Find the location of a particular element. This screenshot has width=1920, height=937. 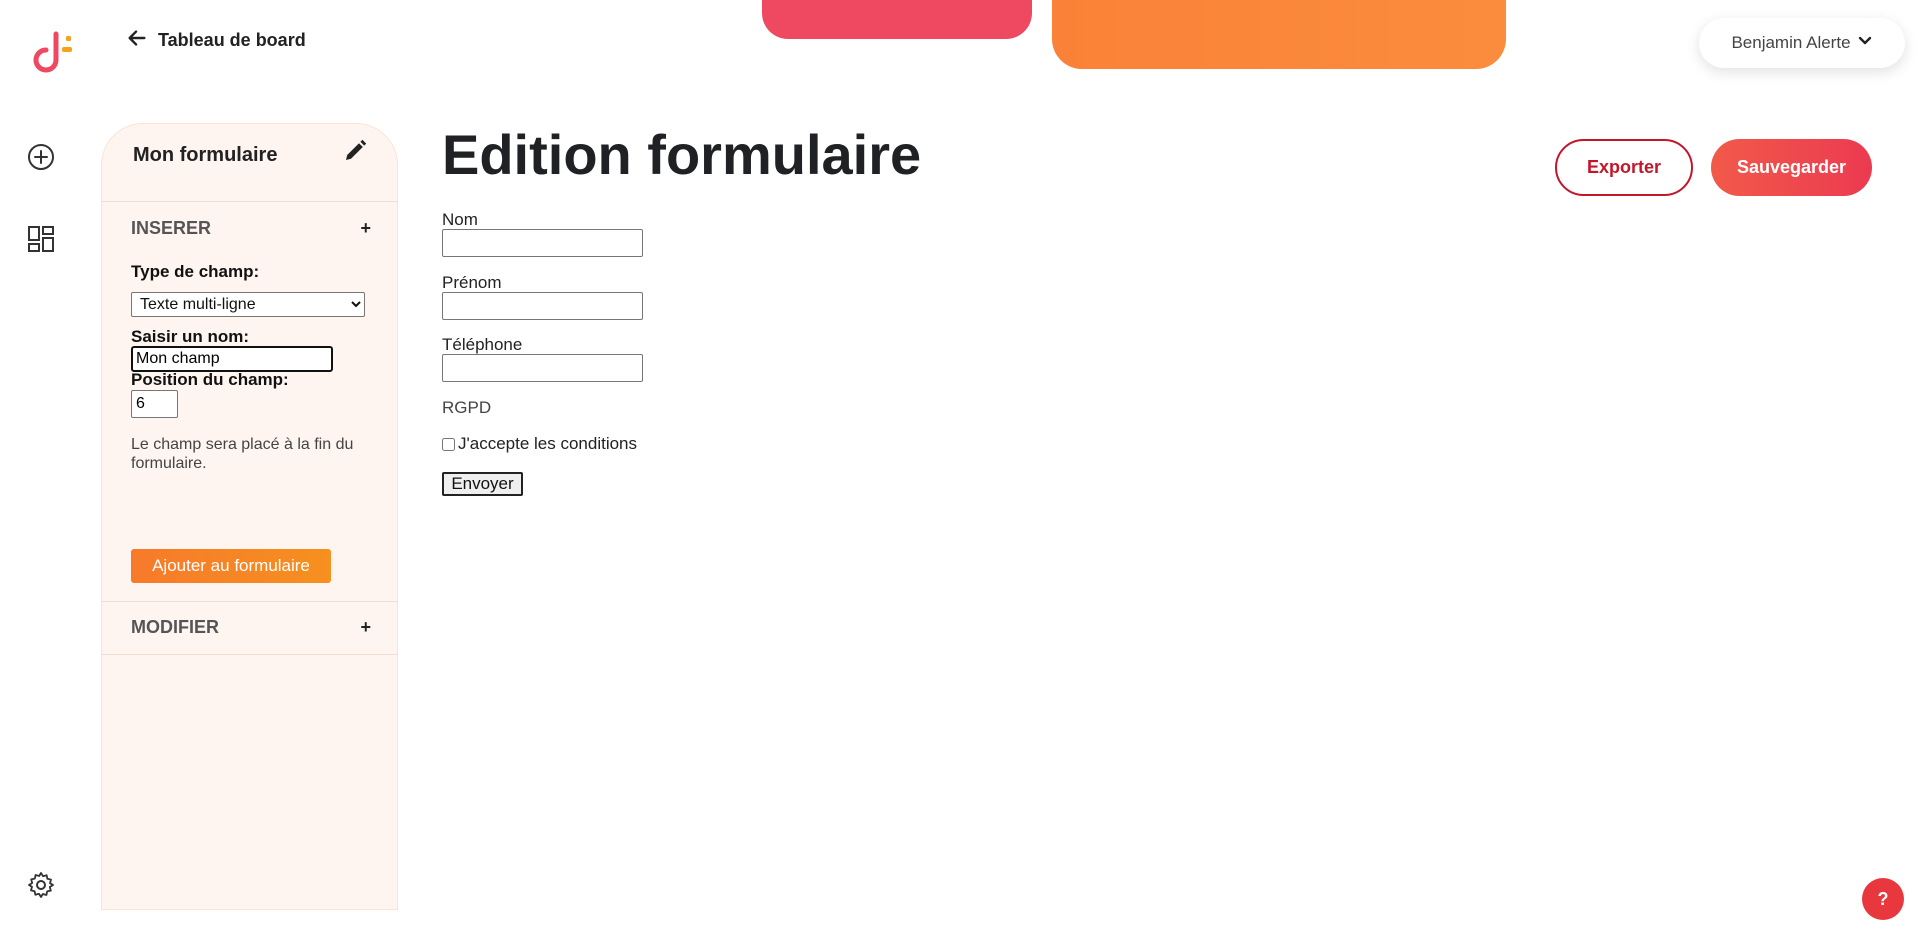

app-logo is located at coordinates (56, 52).